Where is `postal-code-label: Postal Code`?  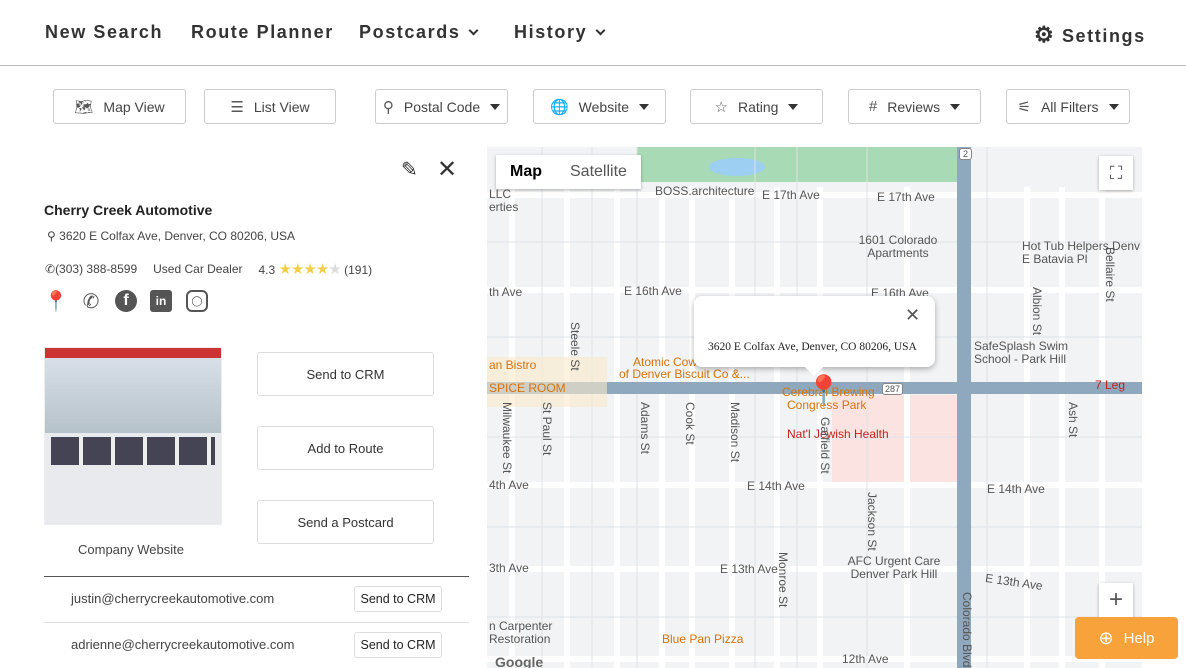 postal-code-label: Postal Code is located at coordinates (442, 106).